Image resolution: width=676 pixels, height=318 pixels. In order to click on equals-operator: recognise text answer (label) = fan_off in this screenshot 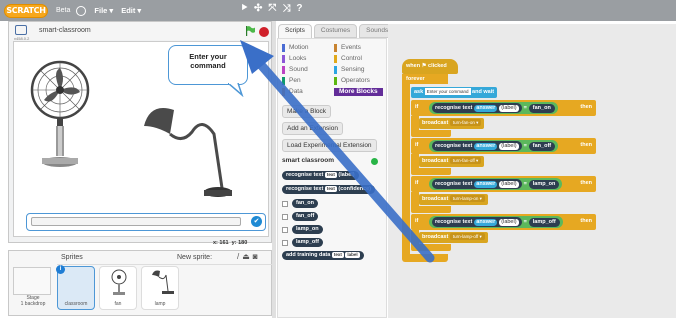, I will do `click(494, 146)`.